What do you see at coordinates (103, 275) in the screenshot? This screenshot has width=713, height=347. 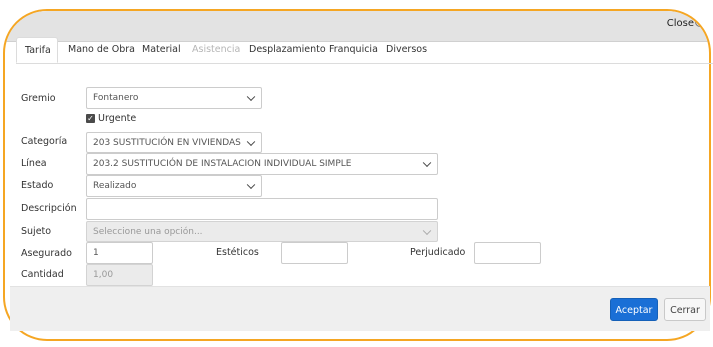 I see `cantidad-value: 1,00` at bounding box center [103, 275].